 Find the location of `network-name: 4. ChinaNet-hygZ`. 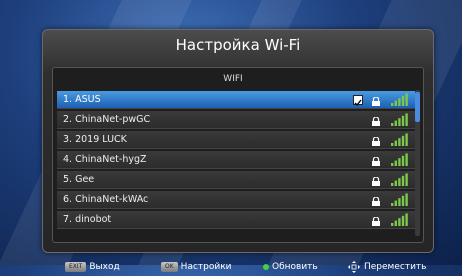

network-name: 4. ChinaNet-hygZ is located at coordinates (105, 159).